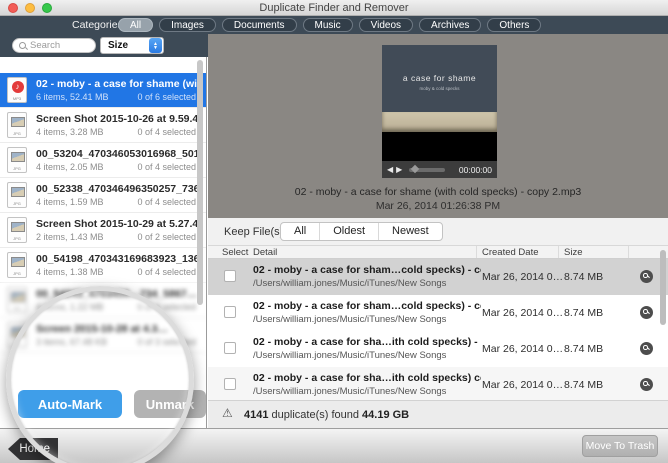 The width and height of the screenshot is (668, 463). I want to click on rewind-icon: ◀, so click(390, 169).